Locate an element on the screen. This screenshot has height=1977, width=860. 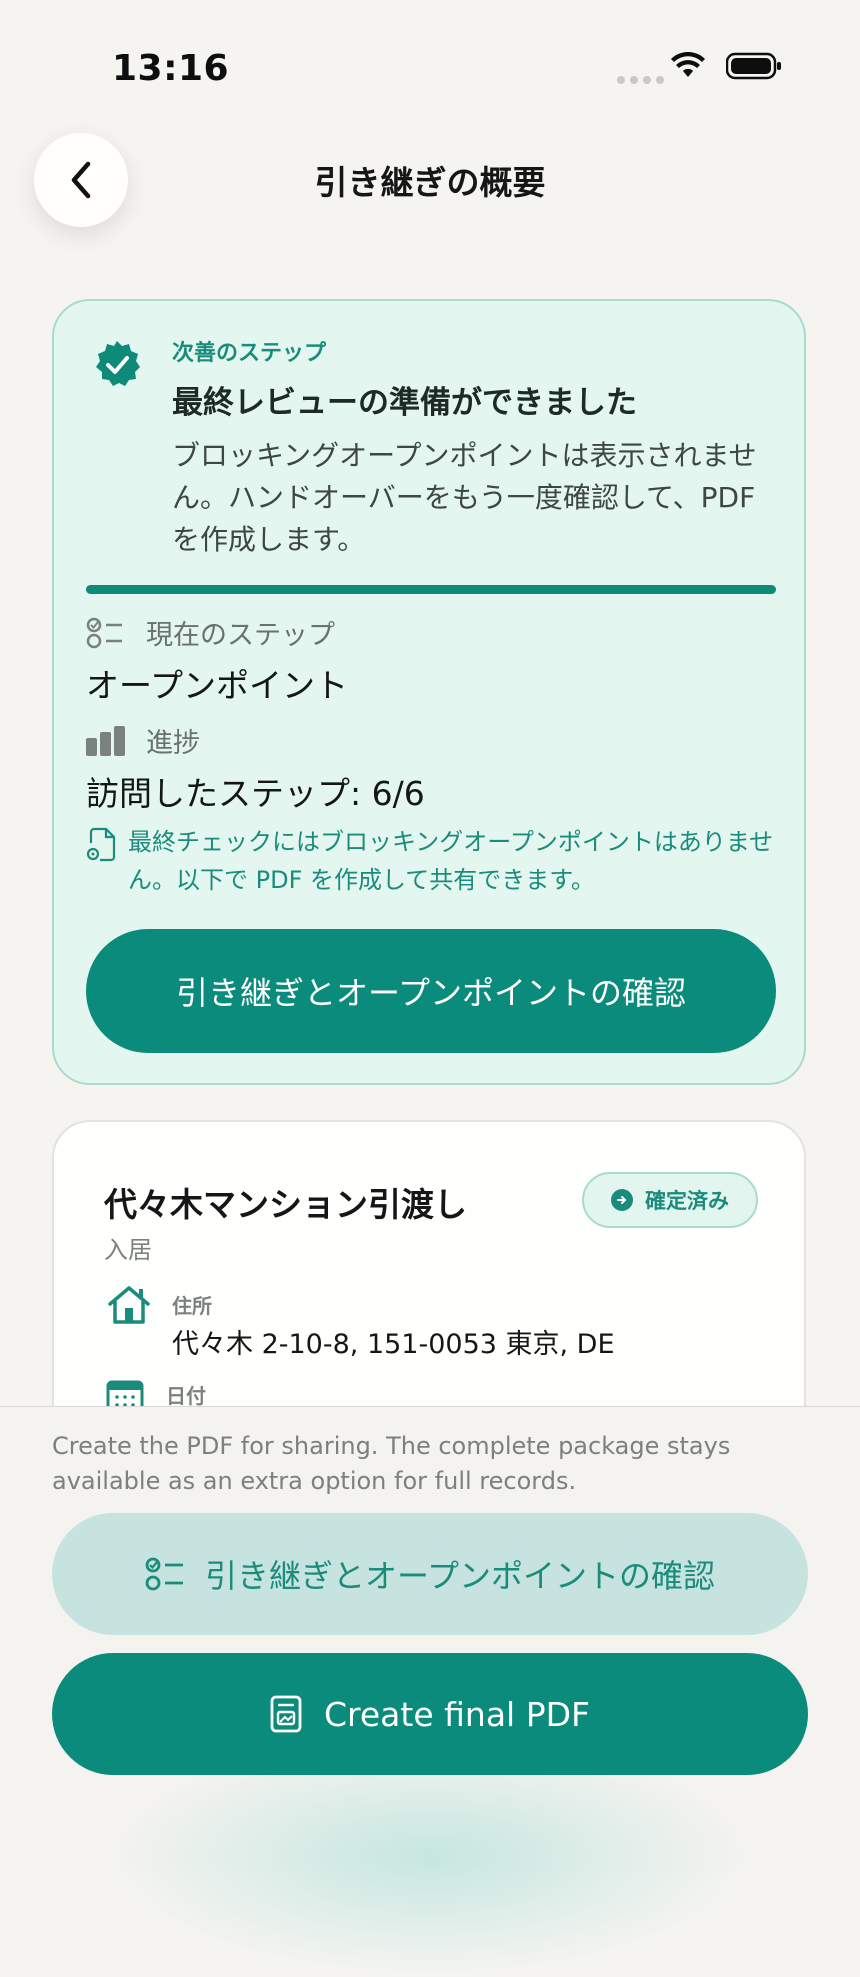
date-label: 日付 is located at coordinates (186, 1396).